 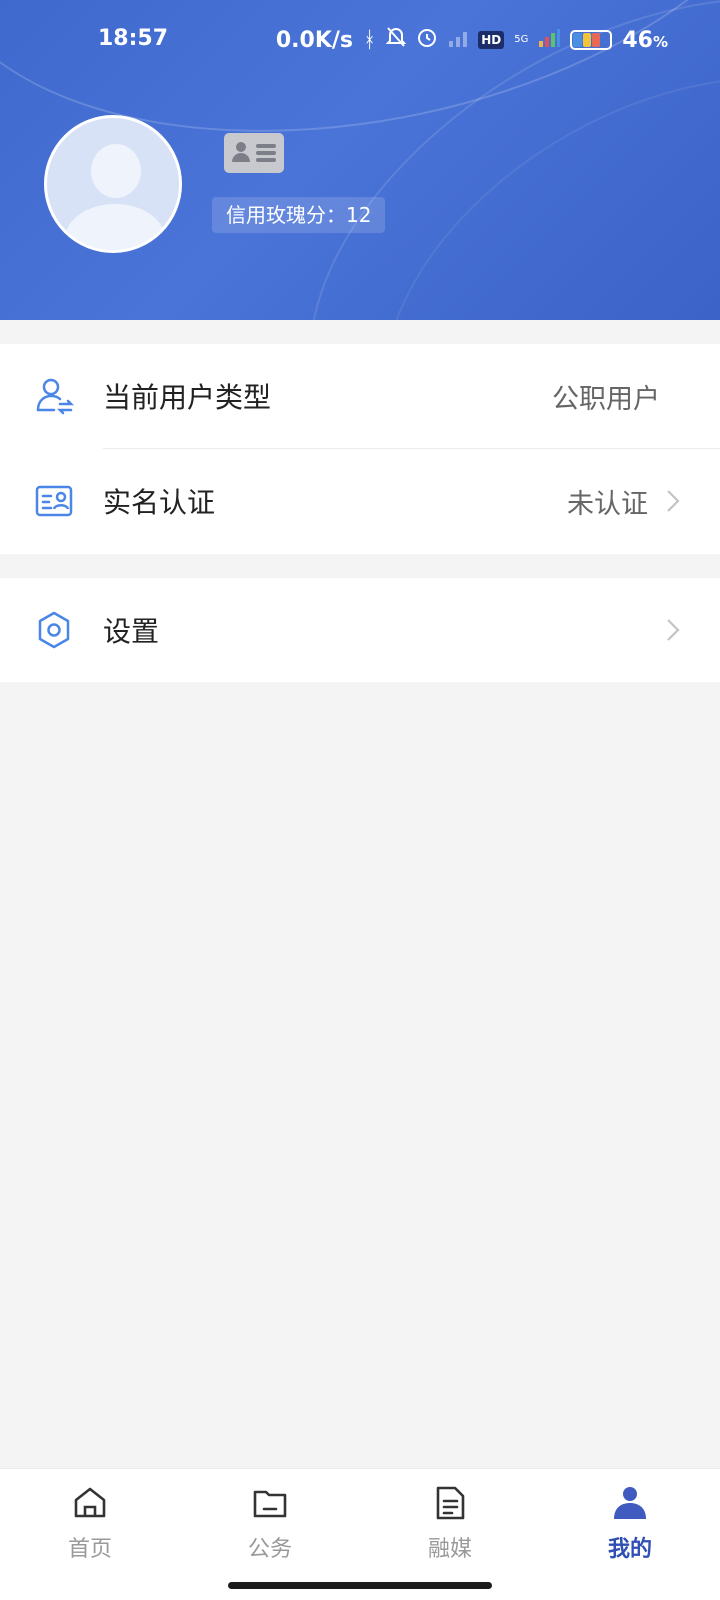 What do you see at coordinates (450, 1523) in the screenshot?
I see `nav-media: 融媒` at bounding box center [450, 1523].